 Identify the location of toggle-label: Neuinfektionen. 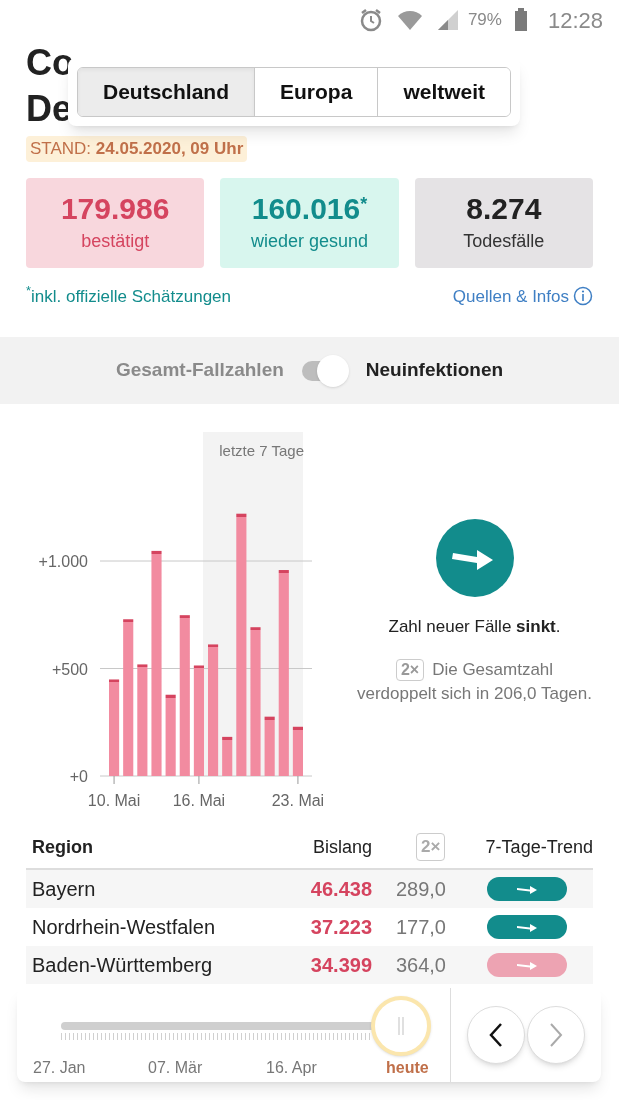
(434, 370).